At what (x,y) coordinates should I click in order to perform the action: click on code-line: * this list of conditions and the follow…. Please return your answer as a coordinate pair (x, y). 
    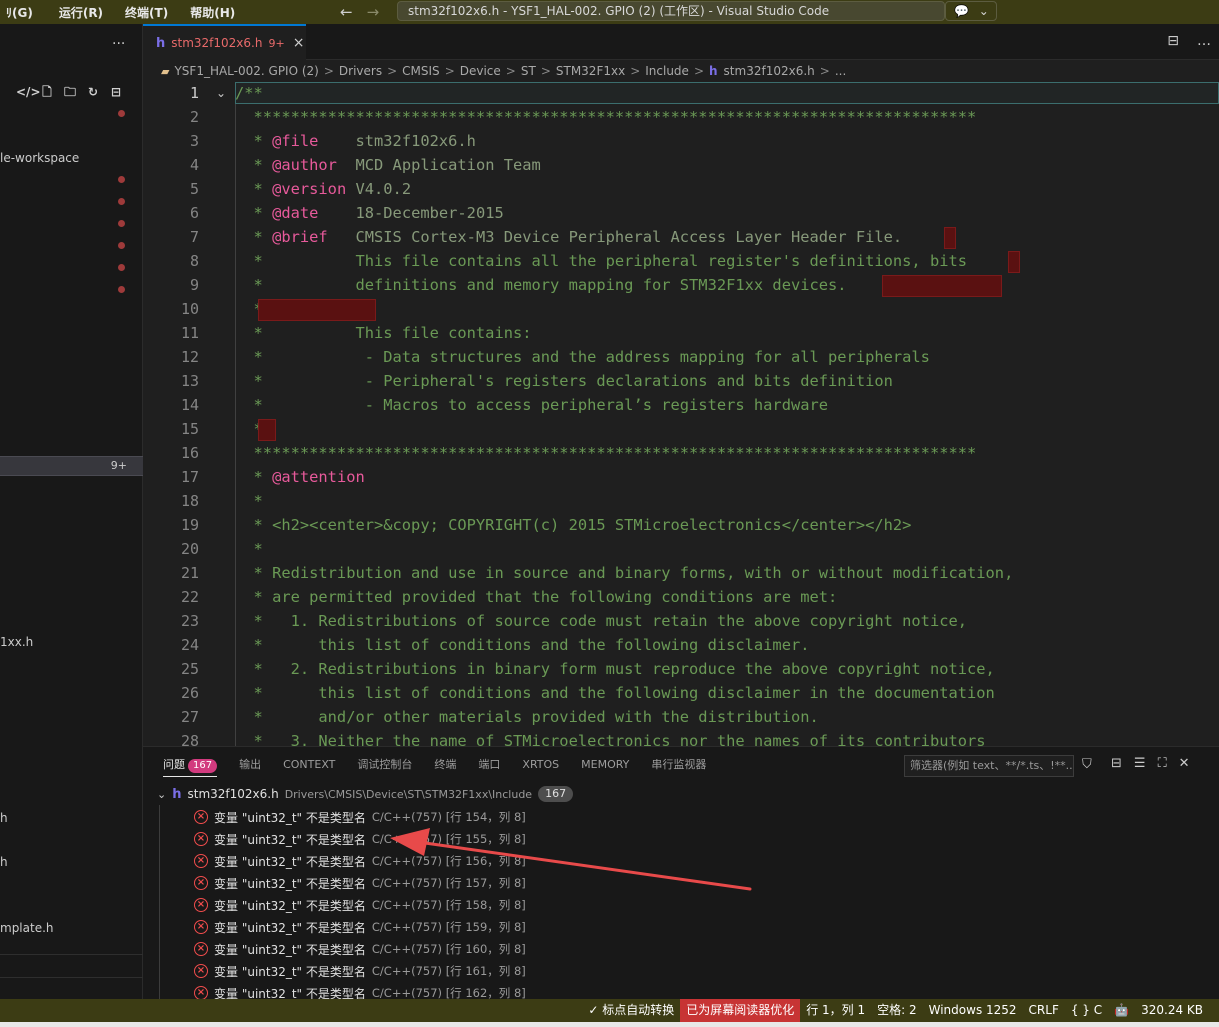
    Looking at the image, I should click on (522, 645).